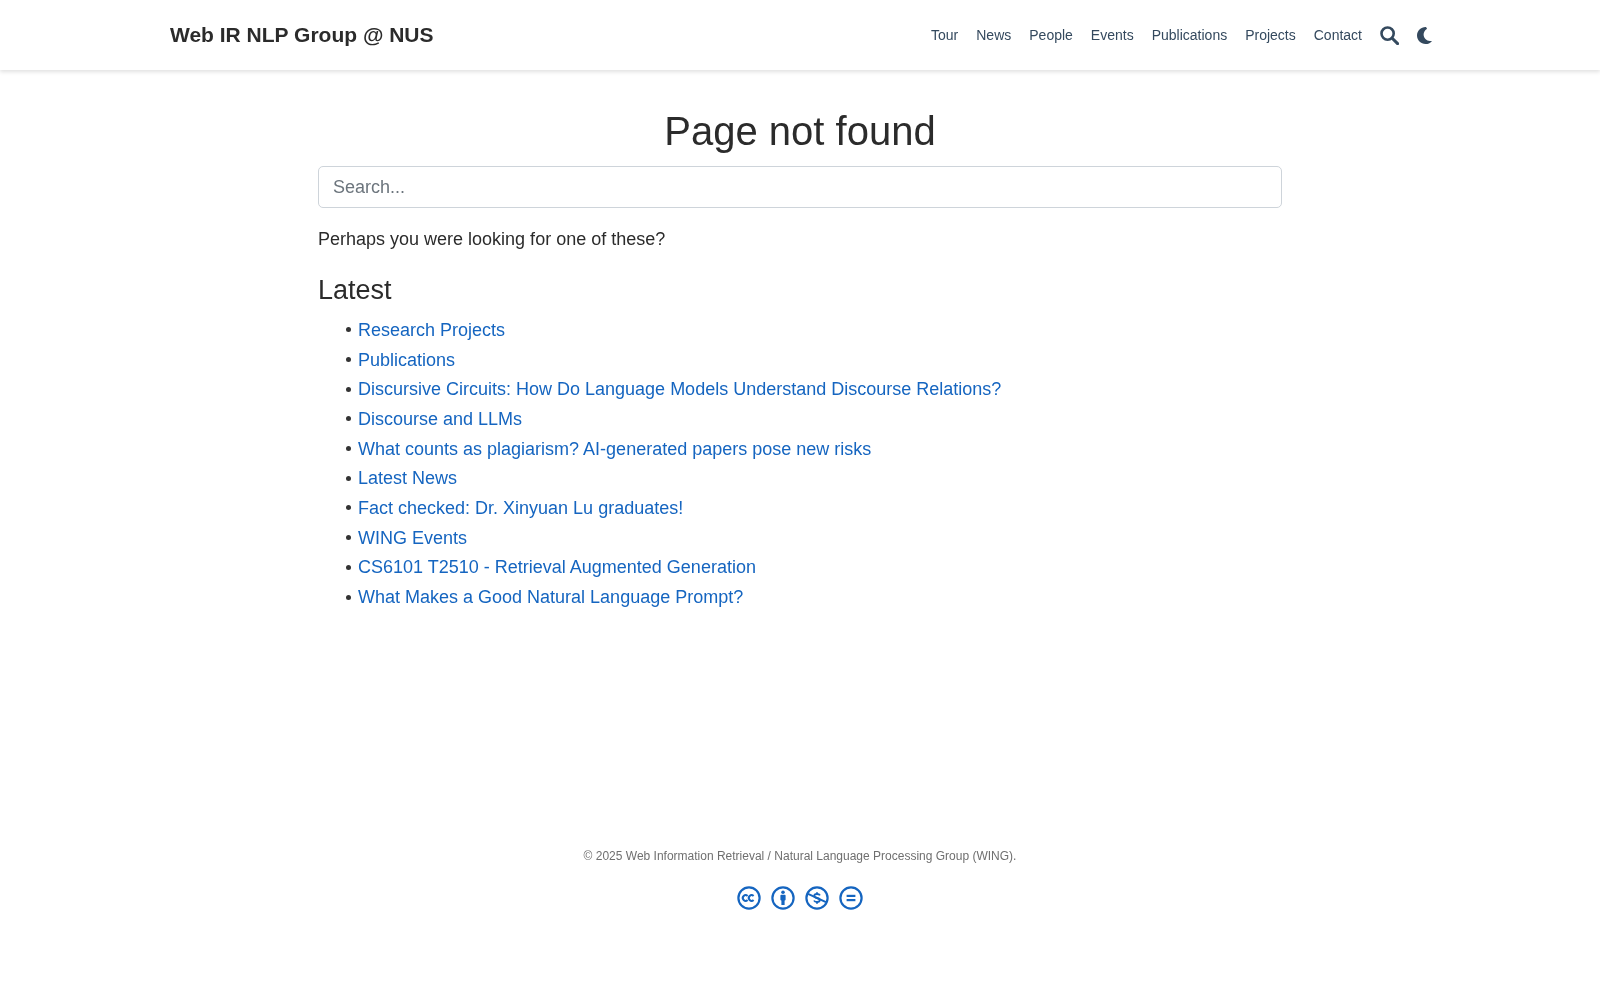 This screenshot has height=1000, width=1600. I want to click on person-icon, so click(783, 898).